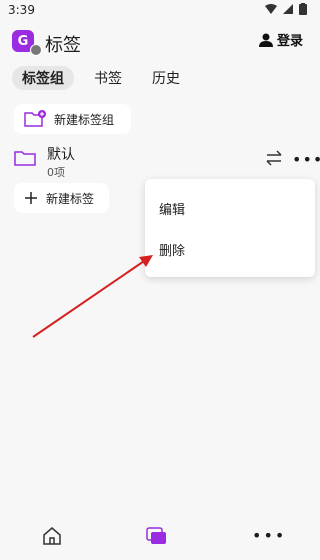 The width and height of the screenshot is (320, 560). Describe the element at coordinates (84, 119) in the screenshot. I see `new-group-label: 新建标签组` at that location.